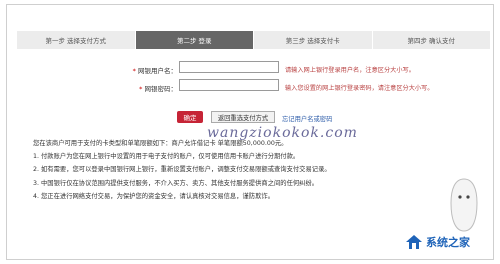 The image size is (500, 264). I want to click on decorative-figure-icon, so click(464, 205).